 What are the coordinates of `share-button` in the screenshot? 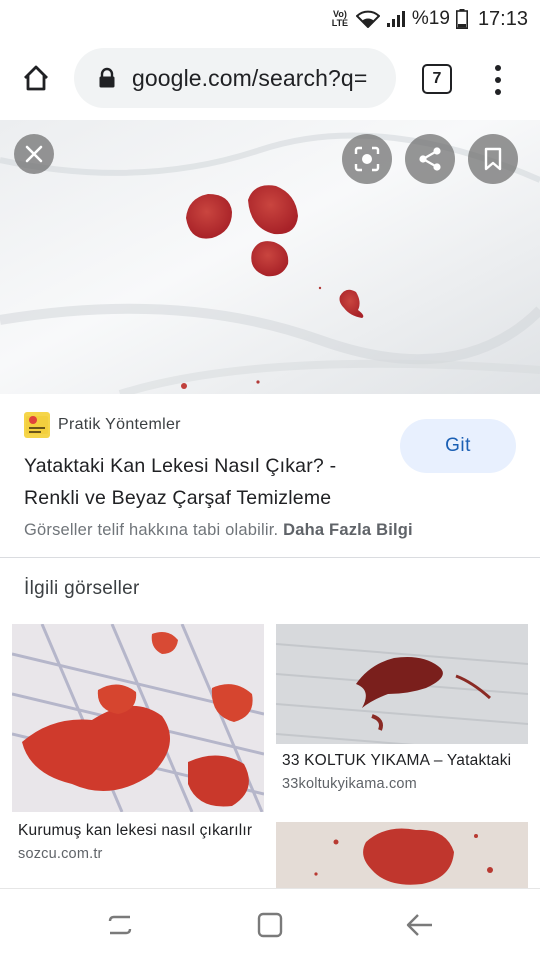 It's located at (430, 159).